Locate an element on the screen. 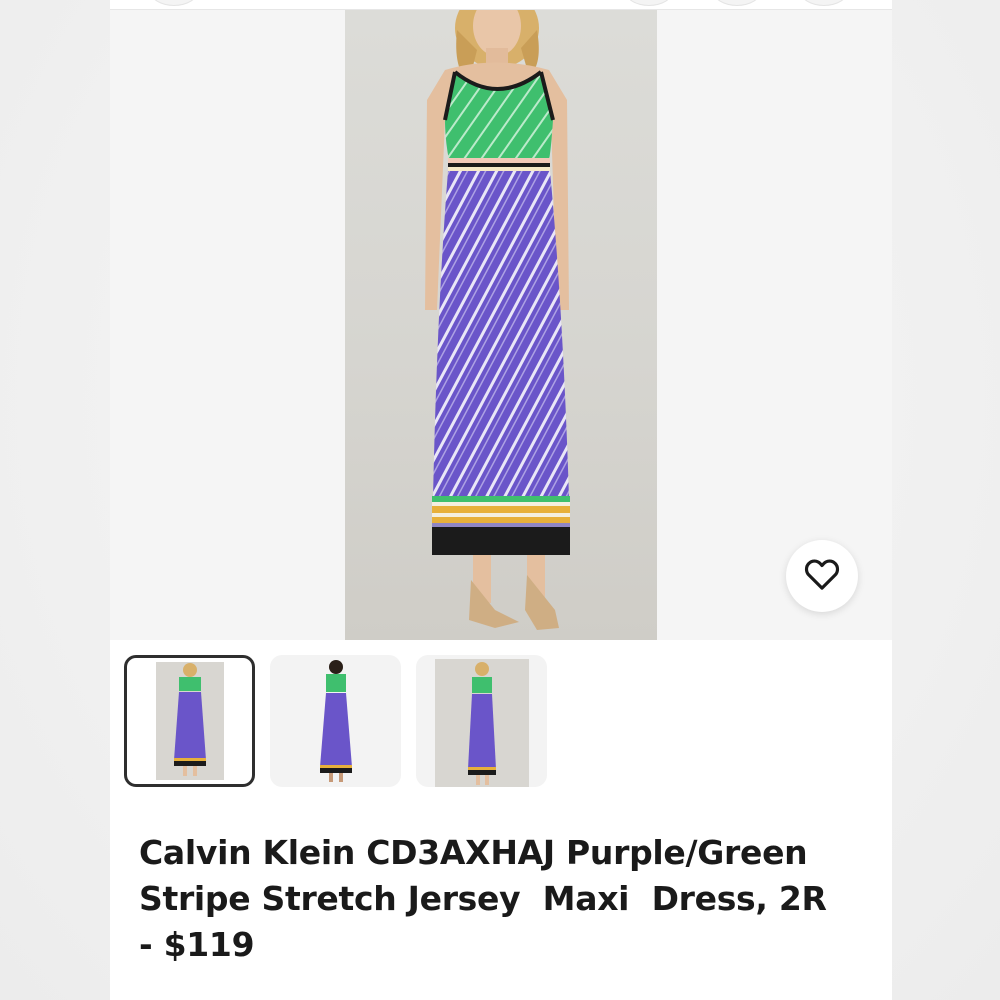 This screenshot has width=1000, height=1000. top-toolbar-edge is located at coordinates (501, 5).